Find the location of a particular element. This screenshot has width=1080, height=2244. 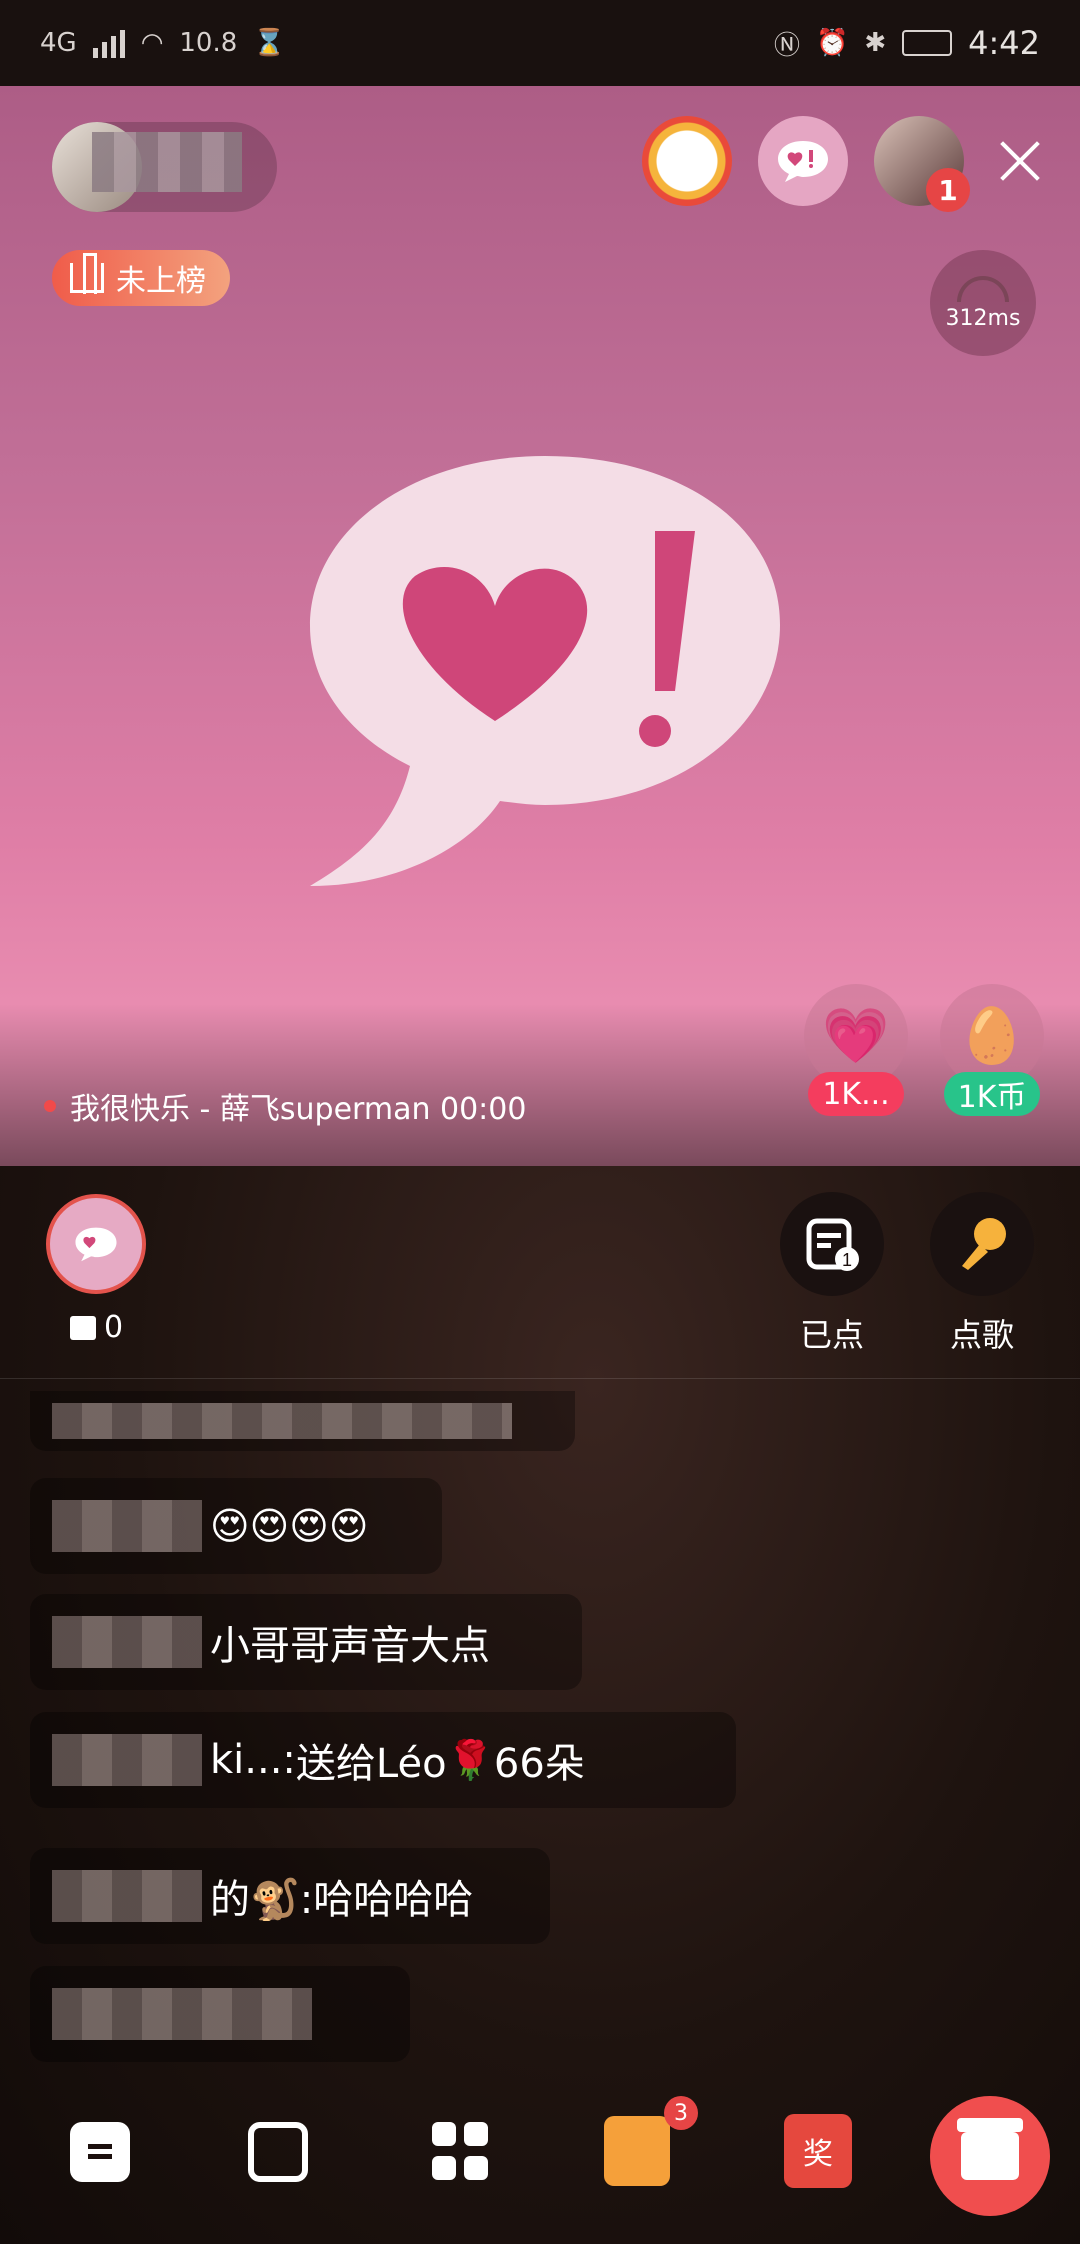

self-avatar is located at coordinates (96, 1244).